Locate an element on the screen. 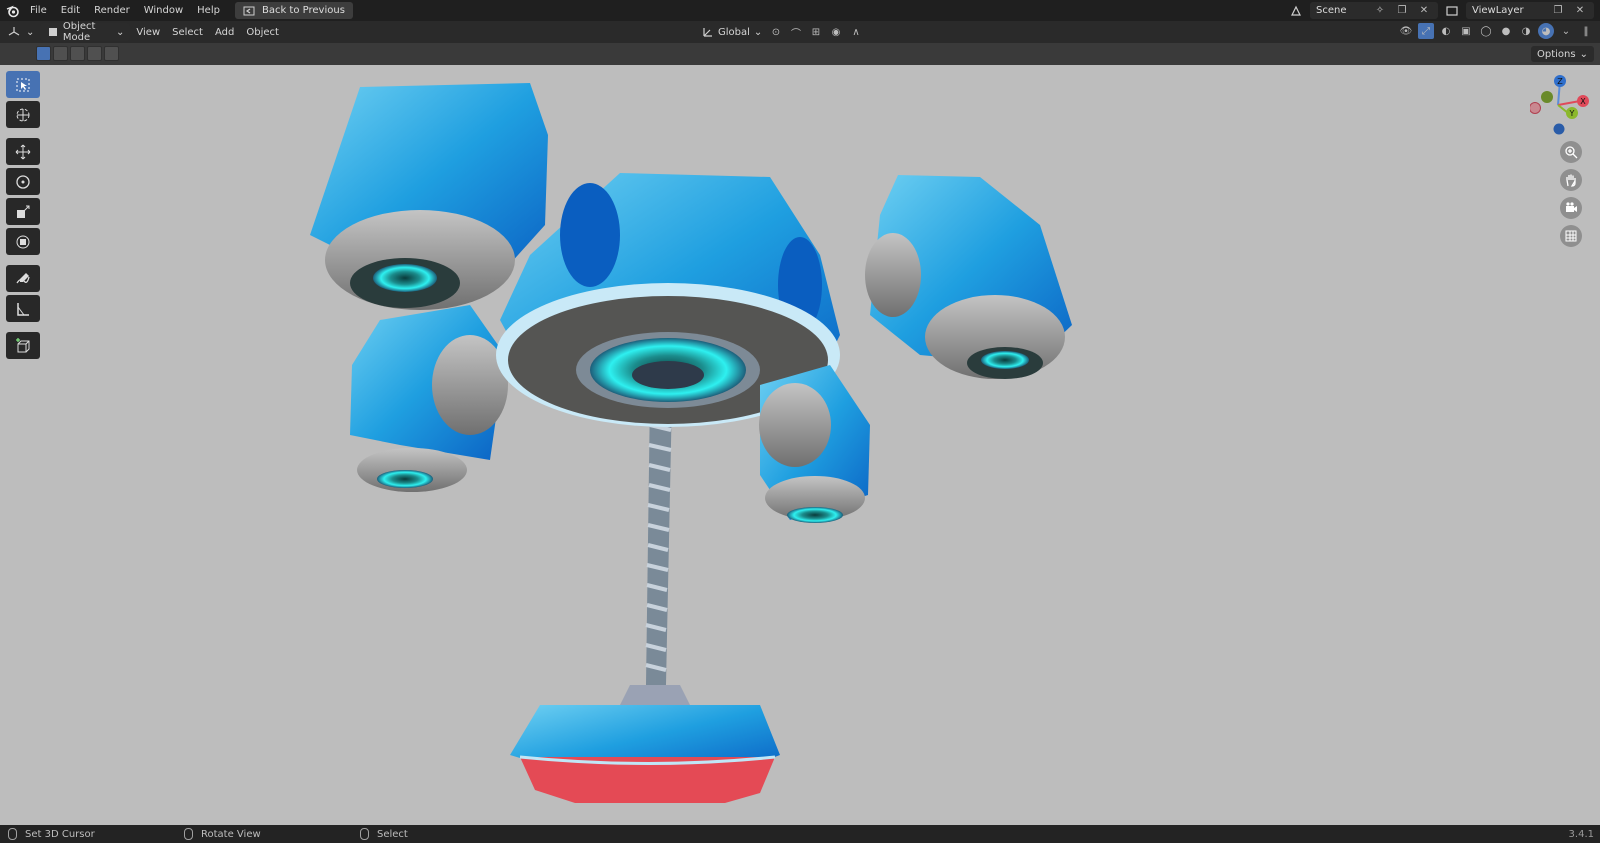  editor-type-button: ⌄ is located at coordinates (20, 32).